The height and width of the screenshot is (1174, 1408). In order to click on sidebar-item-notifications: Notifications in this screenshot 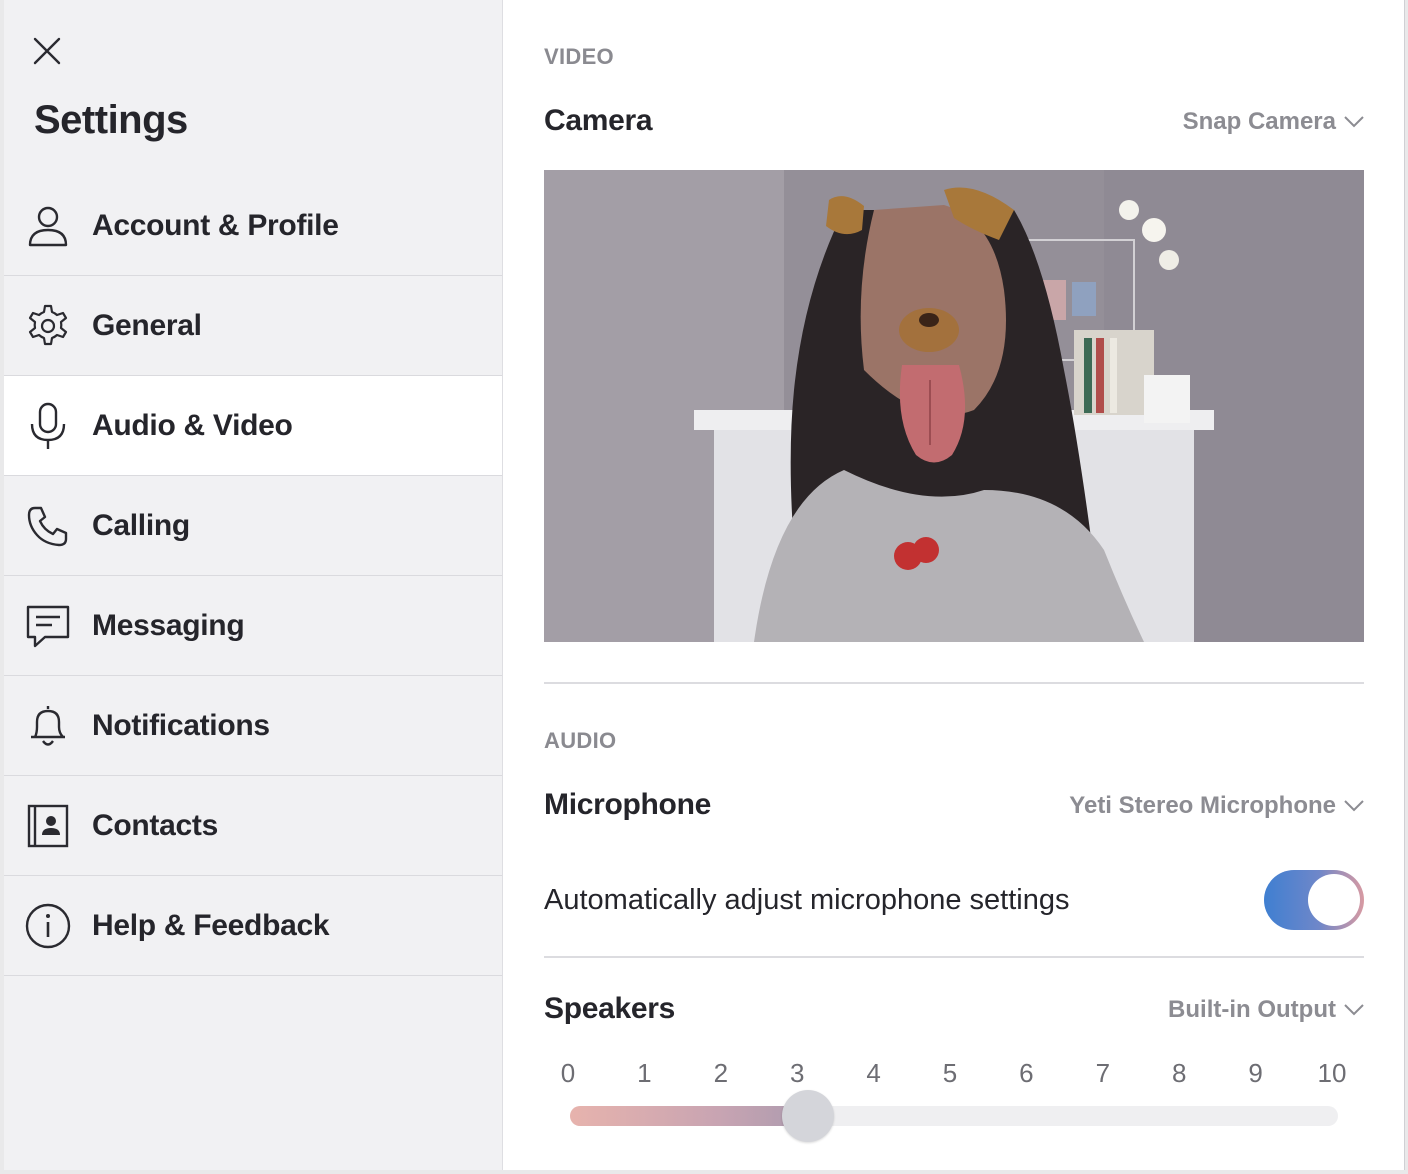, I will do `click(253, 726)`.